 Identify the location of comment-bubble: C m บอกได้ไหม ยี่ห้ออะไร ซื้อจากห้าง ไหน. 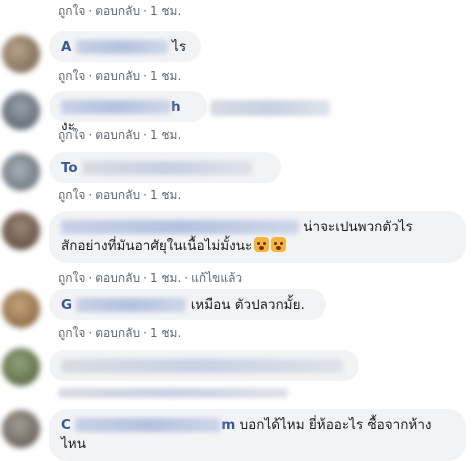
(257, 435).